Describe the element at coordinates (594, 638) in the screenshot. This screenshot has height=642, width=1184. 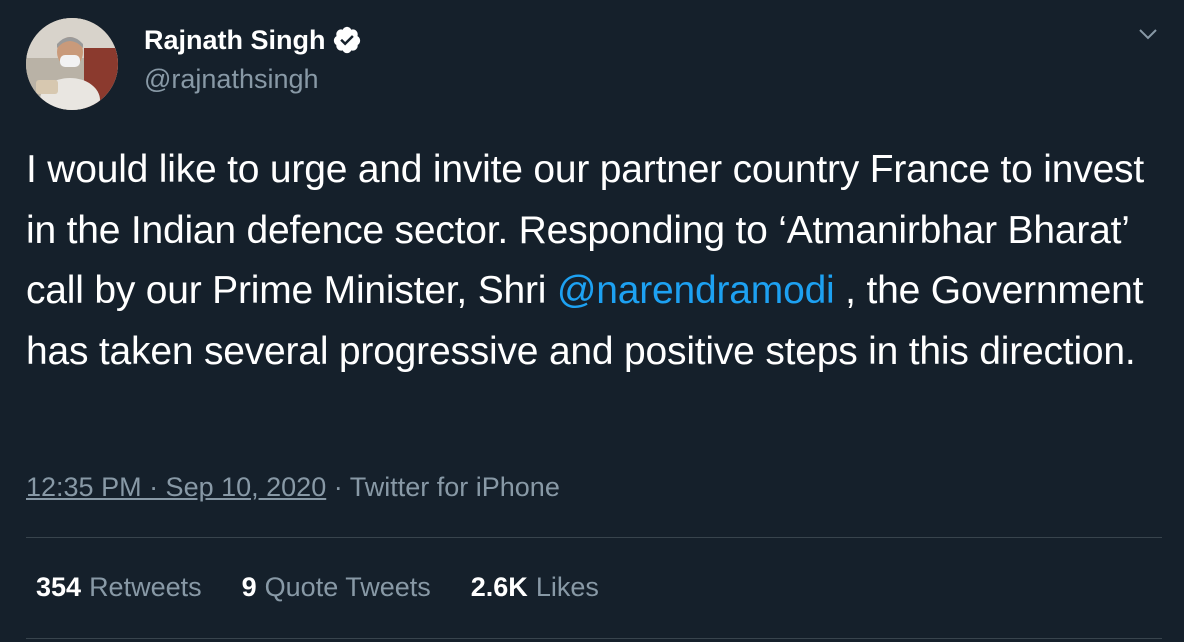
I see `divider-bottom` at that location.